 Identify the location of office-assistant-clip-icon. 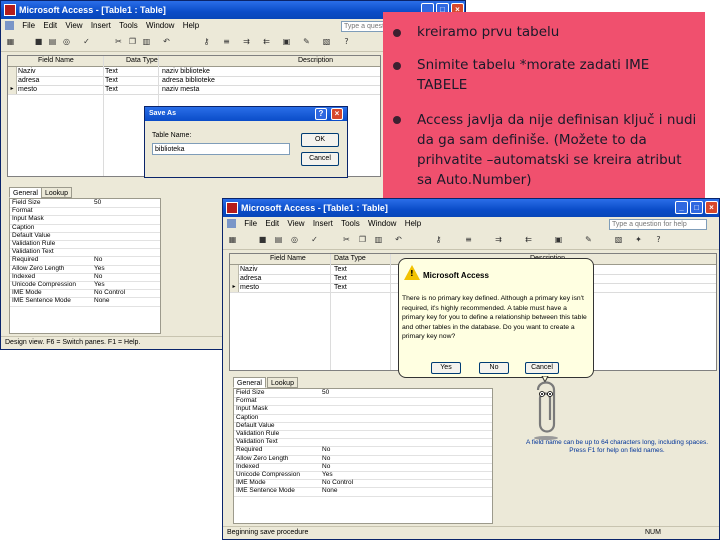
(546, 408).